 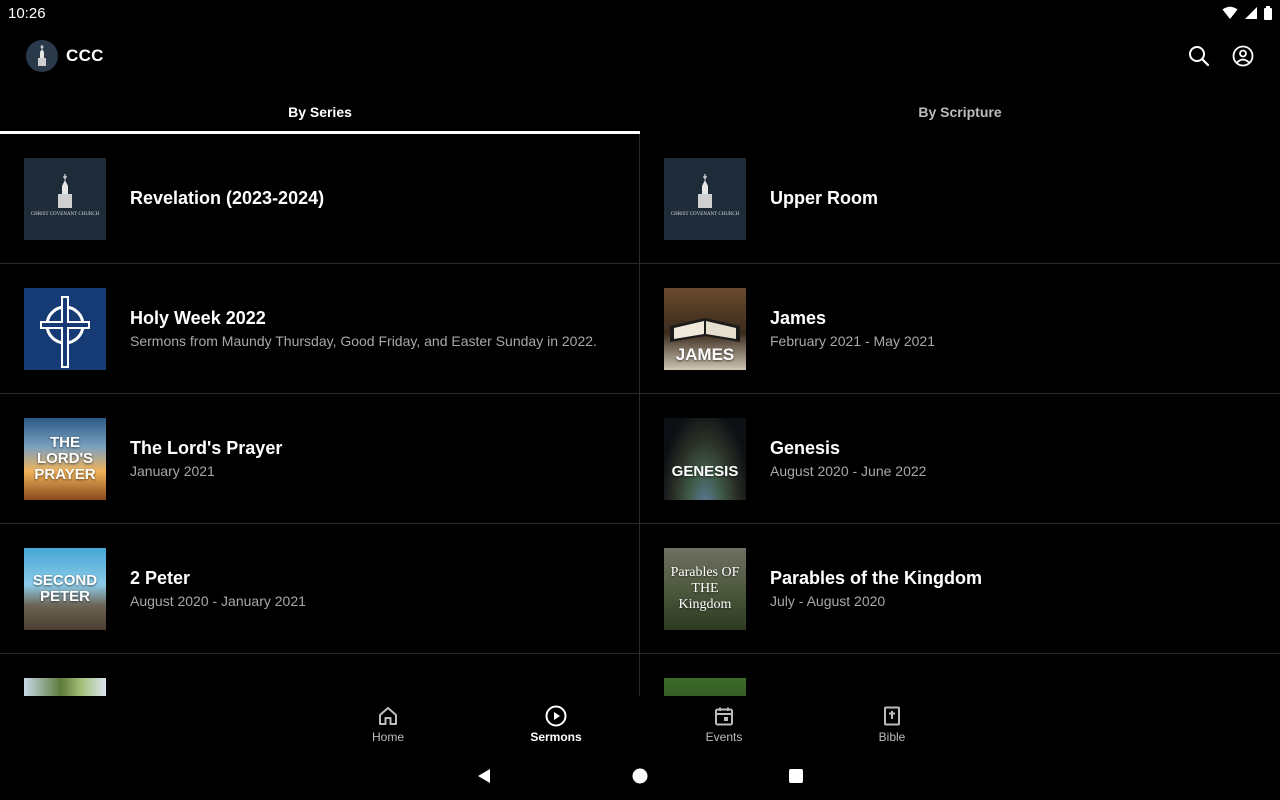 I want to click on brand: CCC, so click(x=65, y=56).